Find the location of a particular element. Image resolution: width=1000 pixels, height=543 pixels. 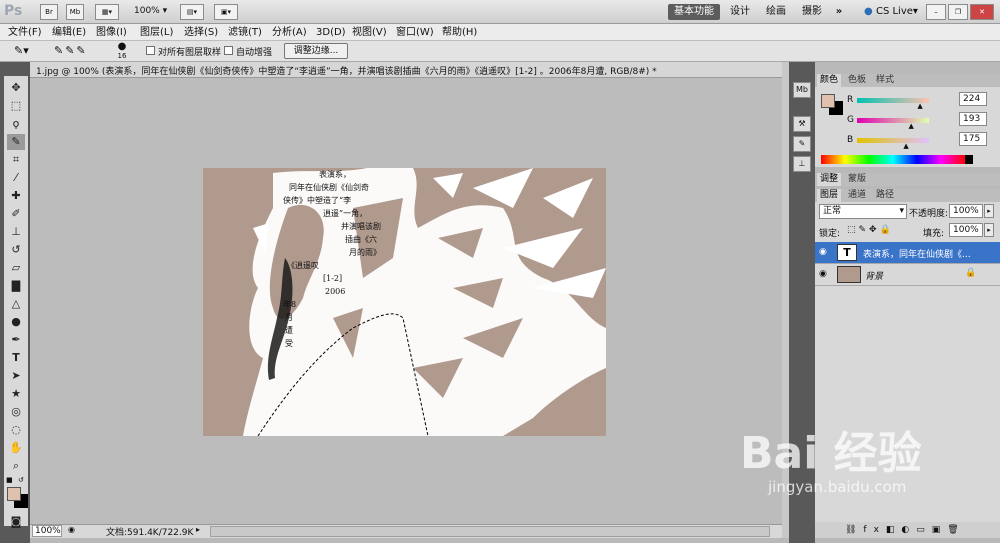

clone-stamp-tool-icon: ⊥ is located at coordinates (16, 232).